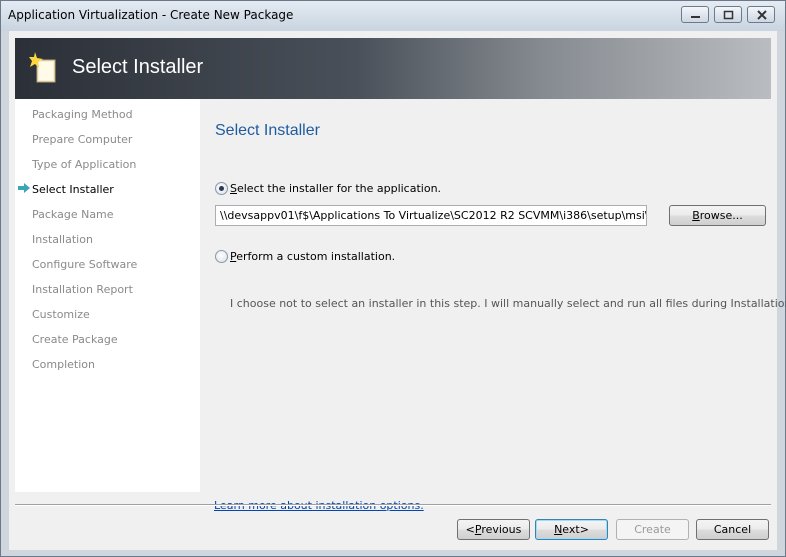  I want to click on nav-item-select-installer: Select Installer, so click(73, 189).